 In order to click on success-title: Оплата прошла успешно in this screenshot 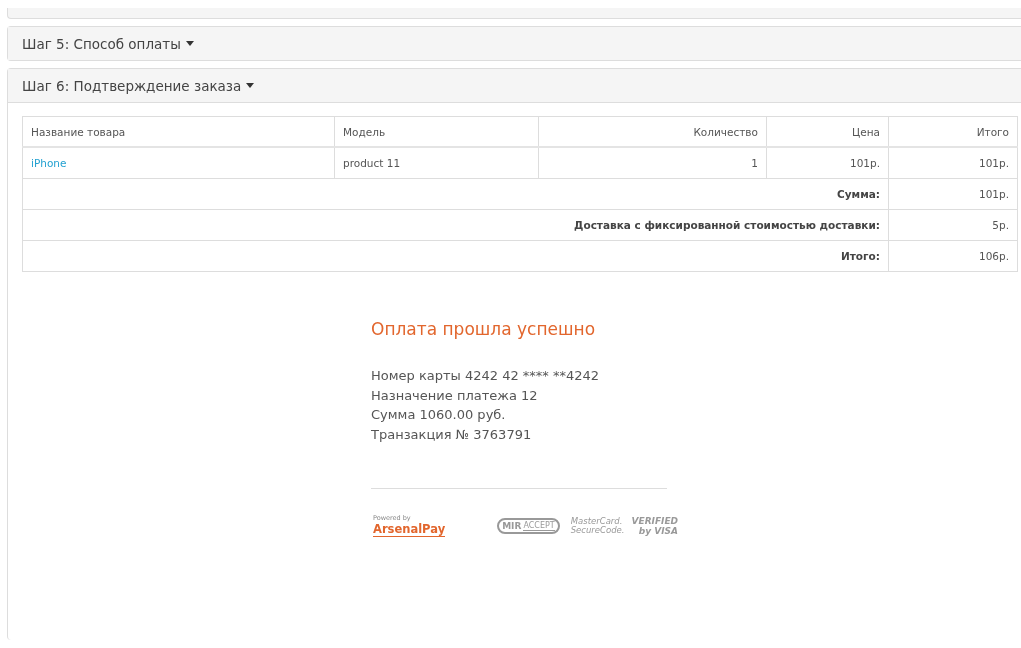, I will do `click(484, 329)`.